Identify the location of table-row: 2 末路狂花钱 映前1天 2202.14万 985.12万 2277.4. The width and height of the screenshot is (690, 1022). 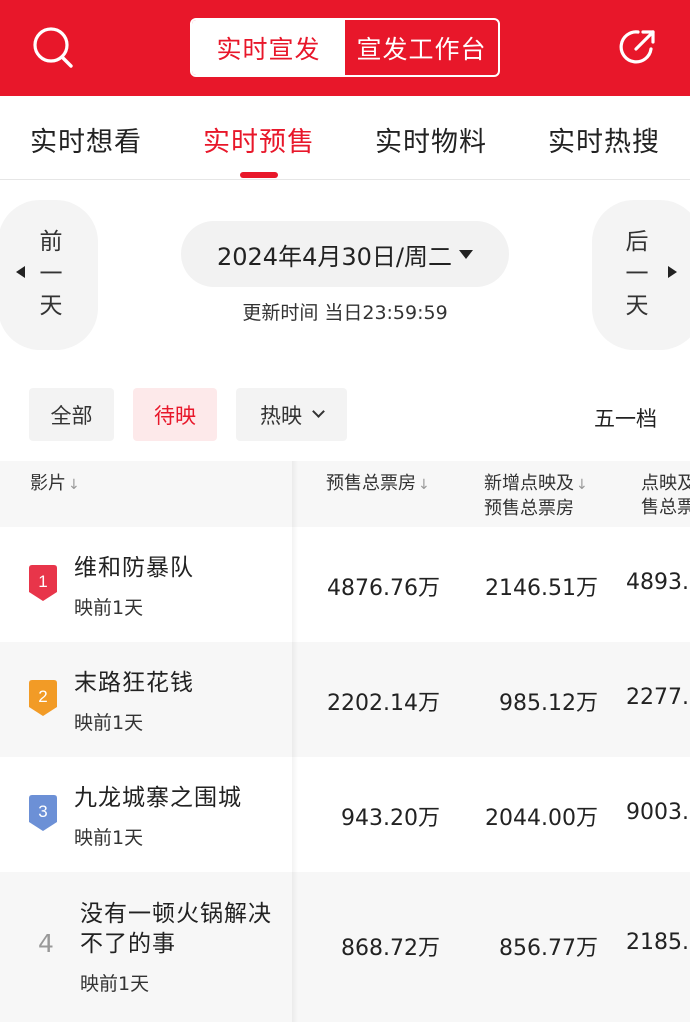
(345, 699).